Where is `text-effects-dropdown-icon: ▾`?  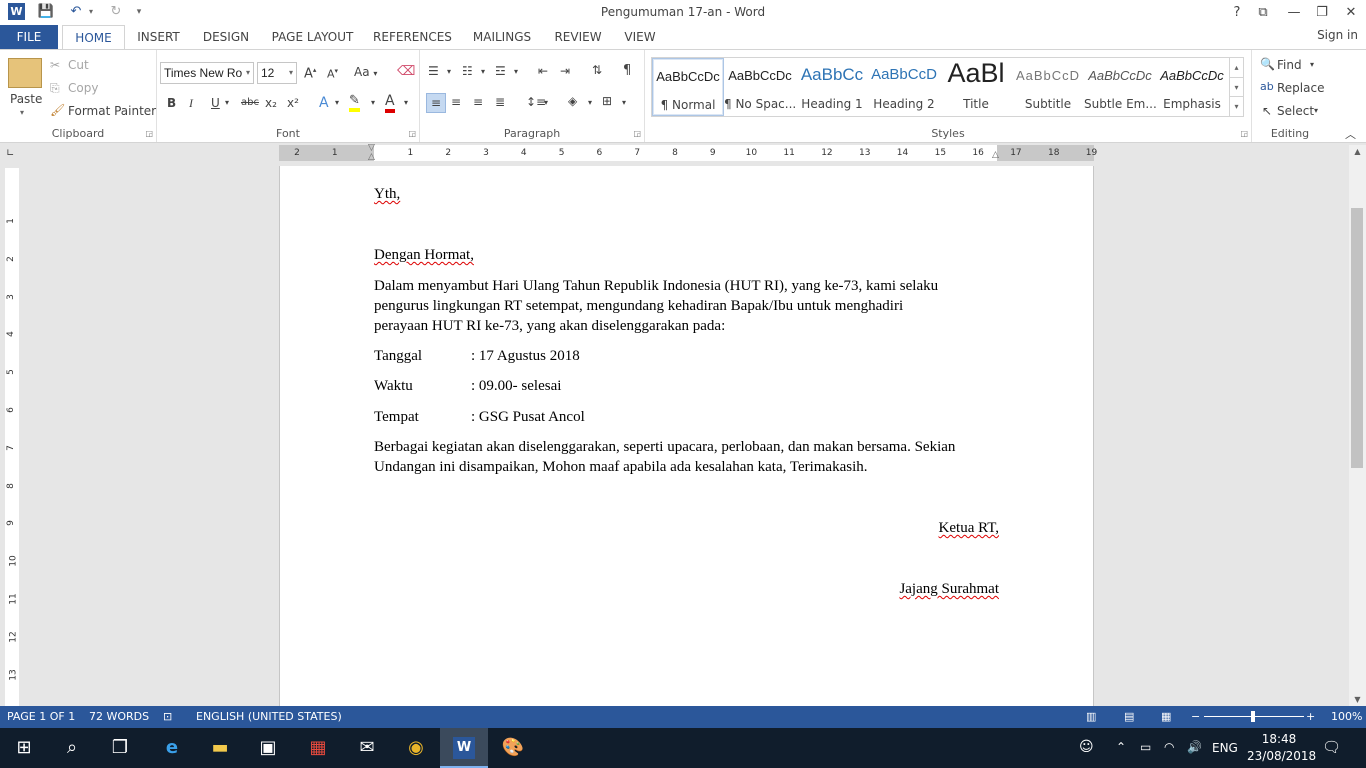
text-effects-dropdown-icon: ▾ is located at coordinates (337, 102).